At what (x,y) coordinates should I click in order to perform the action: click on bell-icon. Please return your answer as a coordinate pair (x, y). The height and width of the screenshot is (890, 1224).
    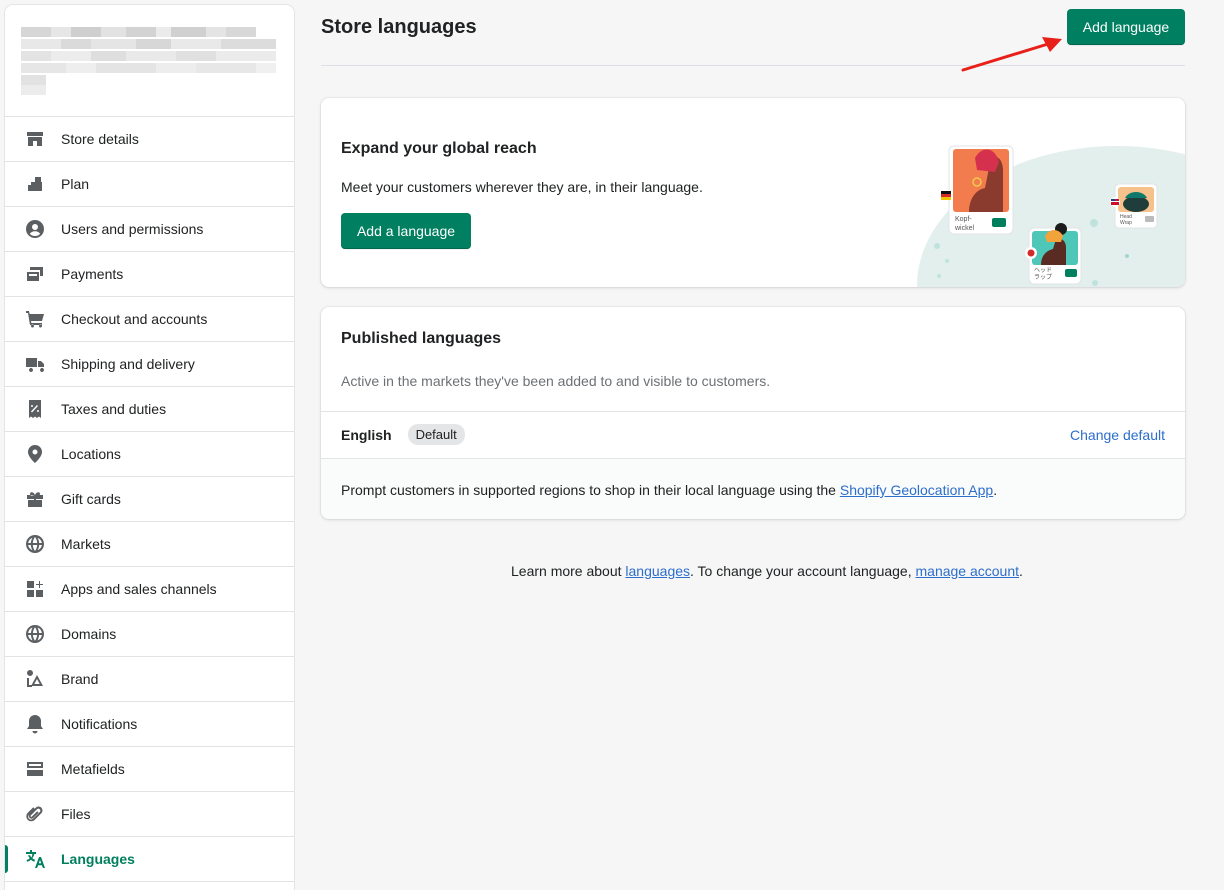
    Looking at the image, I should click on (35, 724).